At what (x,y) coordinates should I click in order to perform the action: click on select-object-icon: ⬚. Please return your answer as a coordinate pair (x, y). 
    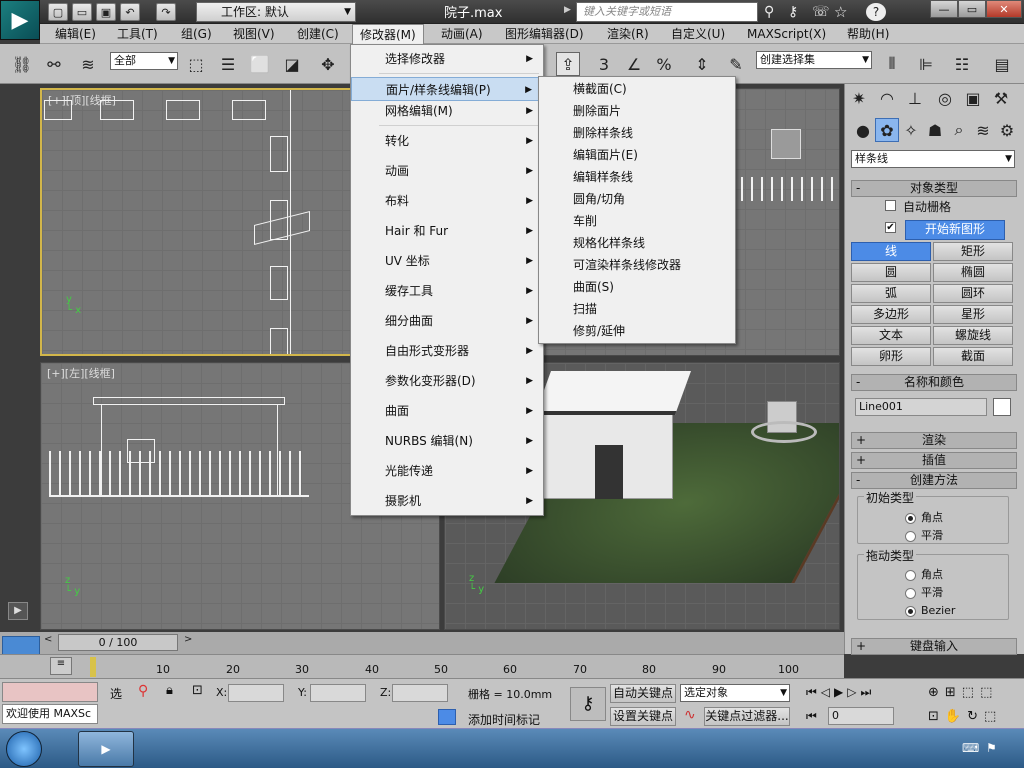
    Looking at the image, I should click on (196, 64).